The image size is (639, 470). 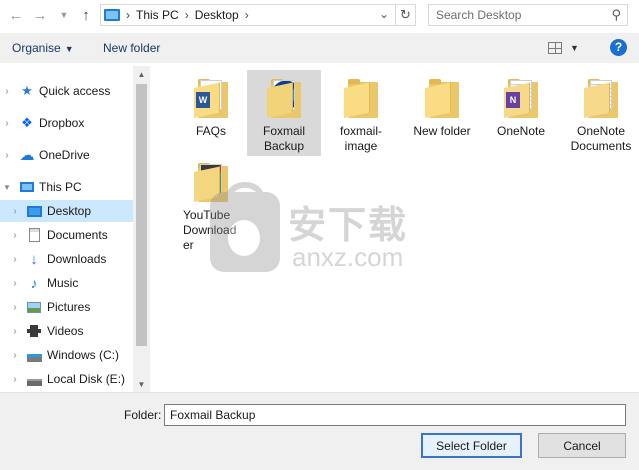 I want to click on sidebar-item-downloads: › ↓ Downloads, so click(x=66, y=259).